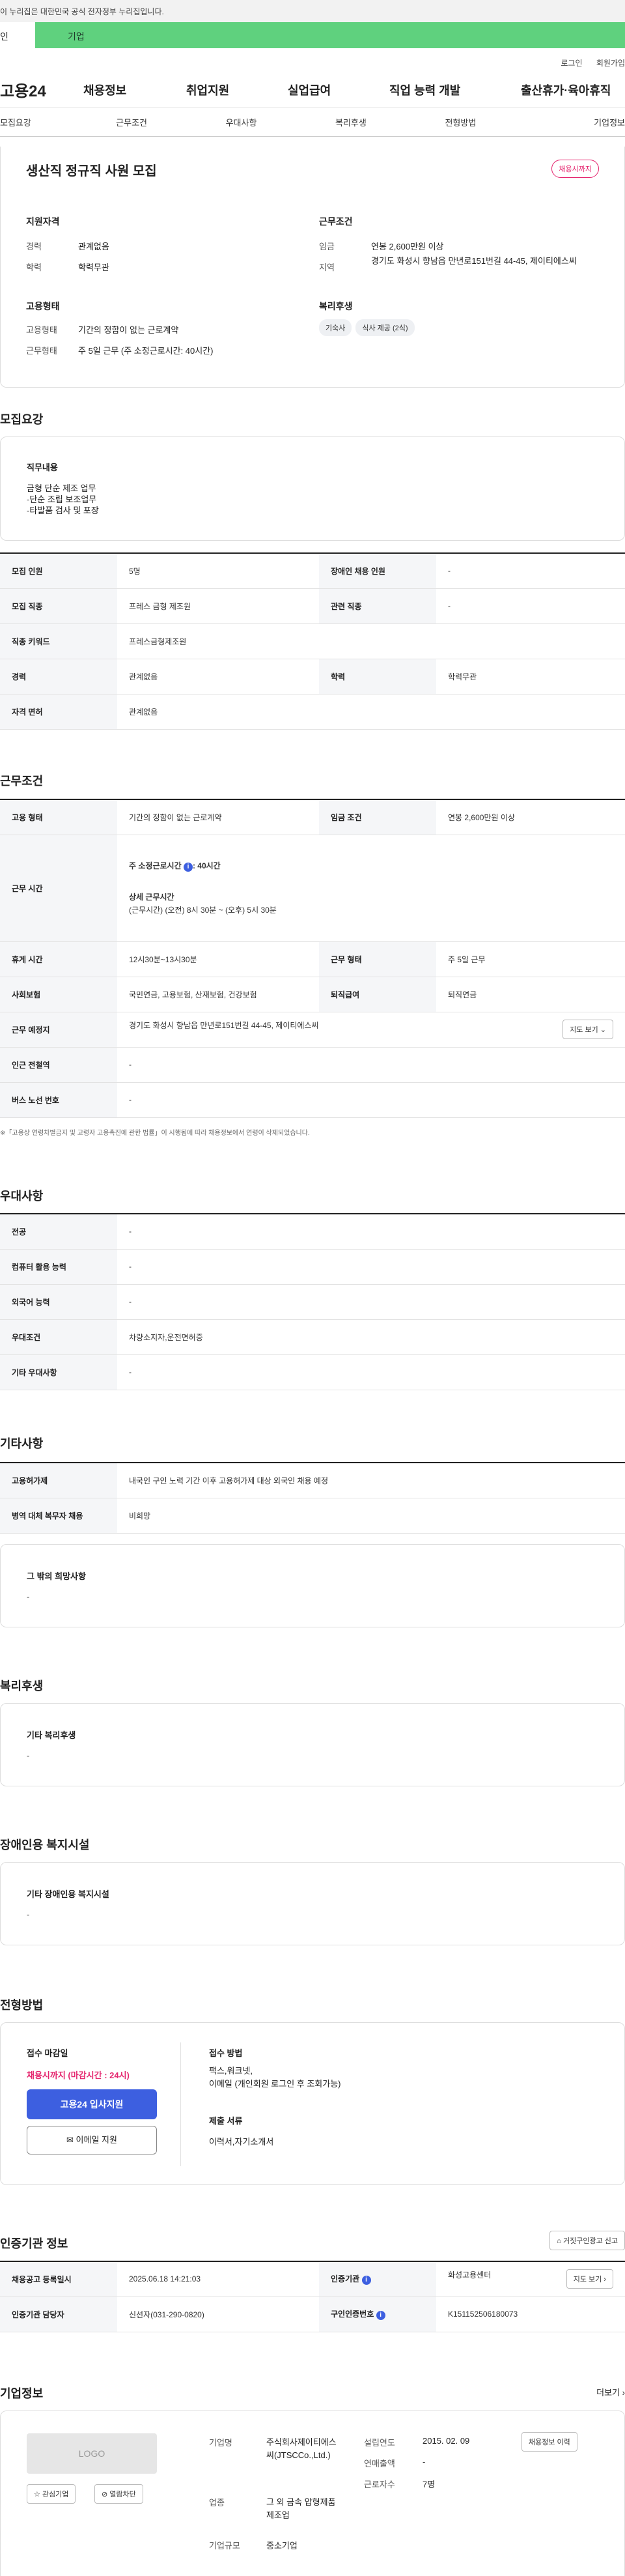 This screenshot has width=625, height=2576. I want to click on gnb-item-employment-support: 취업지원, so click(237, 89).